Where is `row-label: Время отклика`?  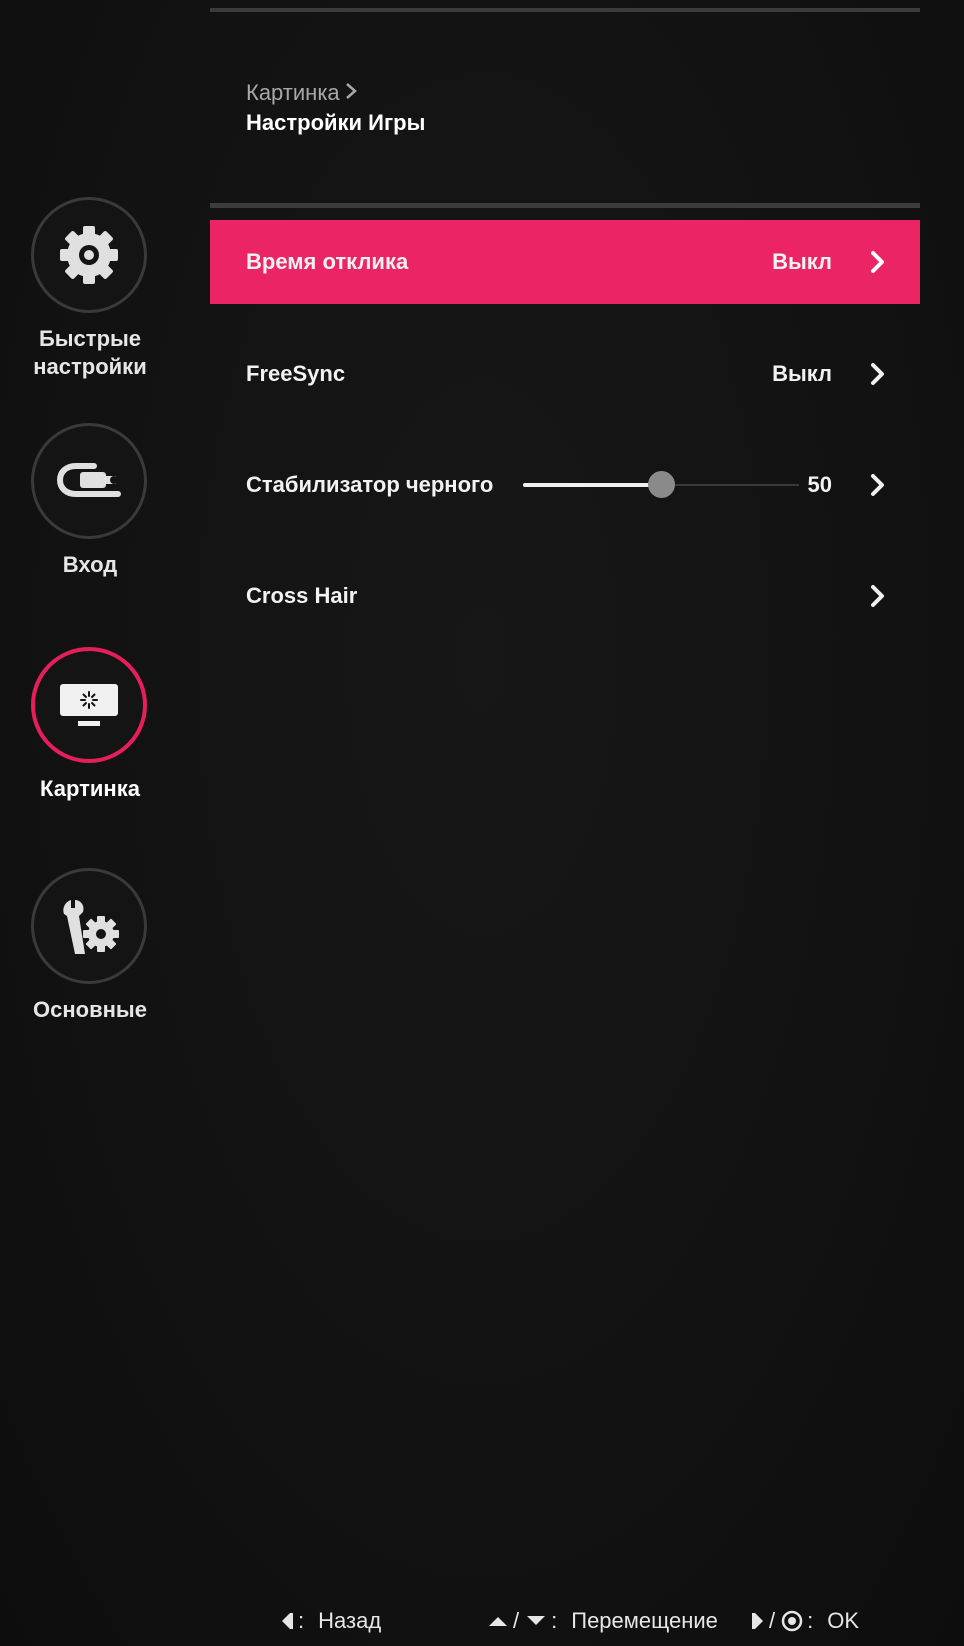
row-label: Время отклика is located at coordinates (327, 261).